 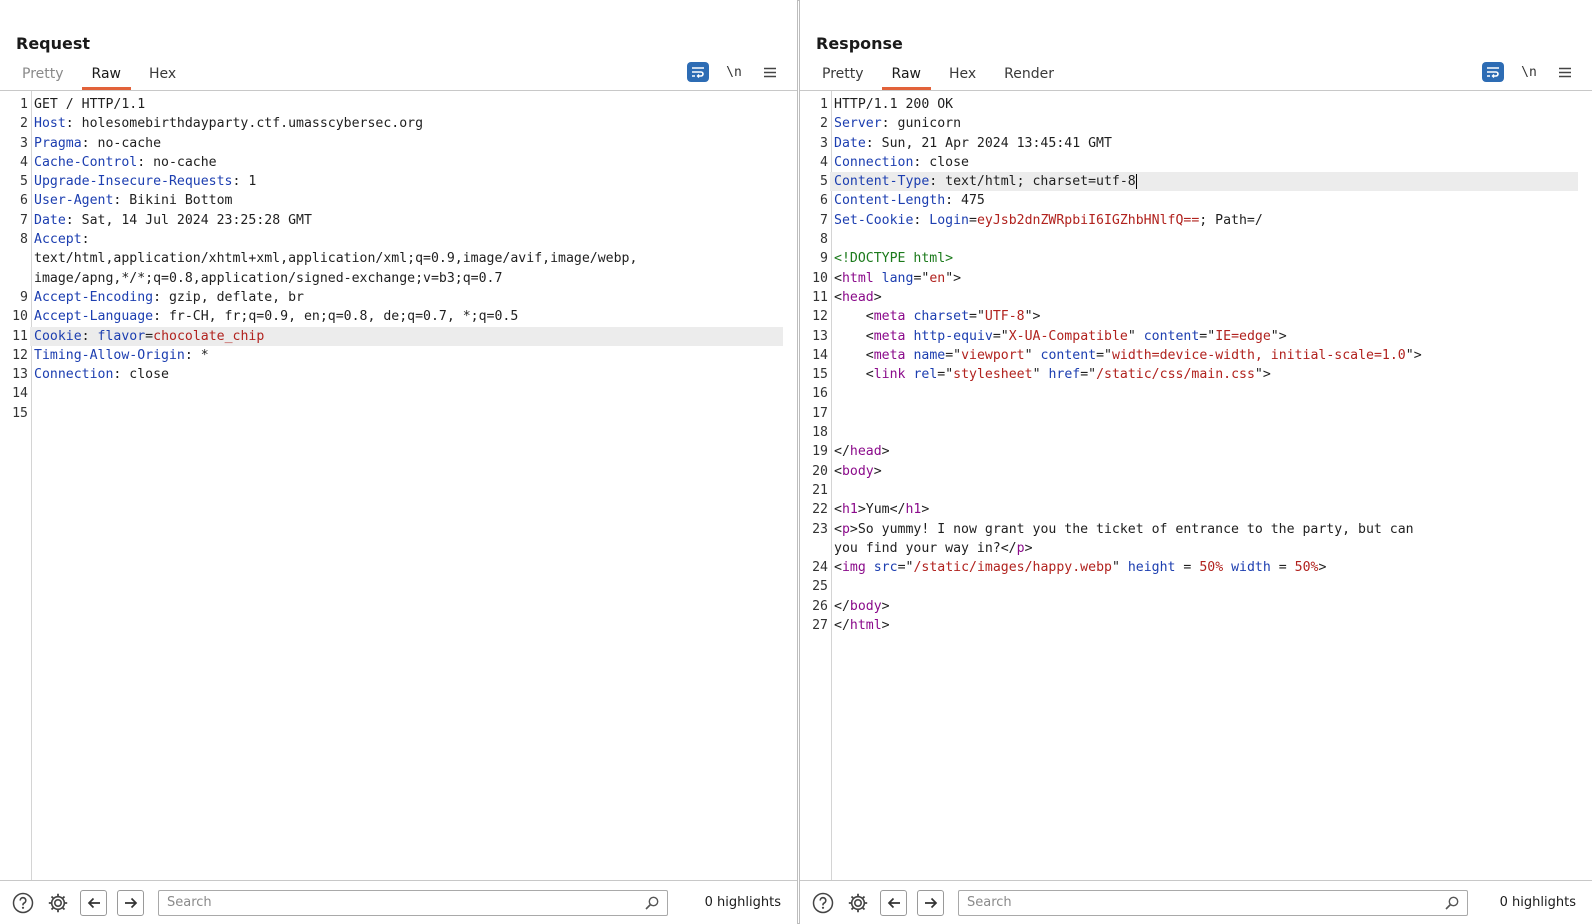 What do you see at coordinates (406, 220) in the screenshot?
I see `line-text: Date: Sat, 14 Jul 2024 23:25:28 GMT` at bounding box center [406, 220].